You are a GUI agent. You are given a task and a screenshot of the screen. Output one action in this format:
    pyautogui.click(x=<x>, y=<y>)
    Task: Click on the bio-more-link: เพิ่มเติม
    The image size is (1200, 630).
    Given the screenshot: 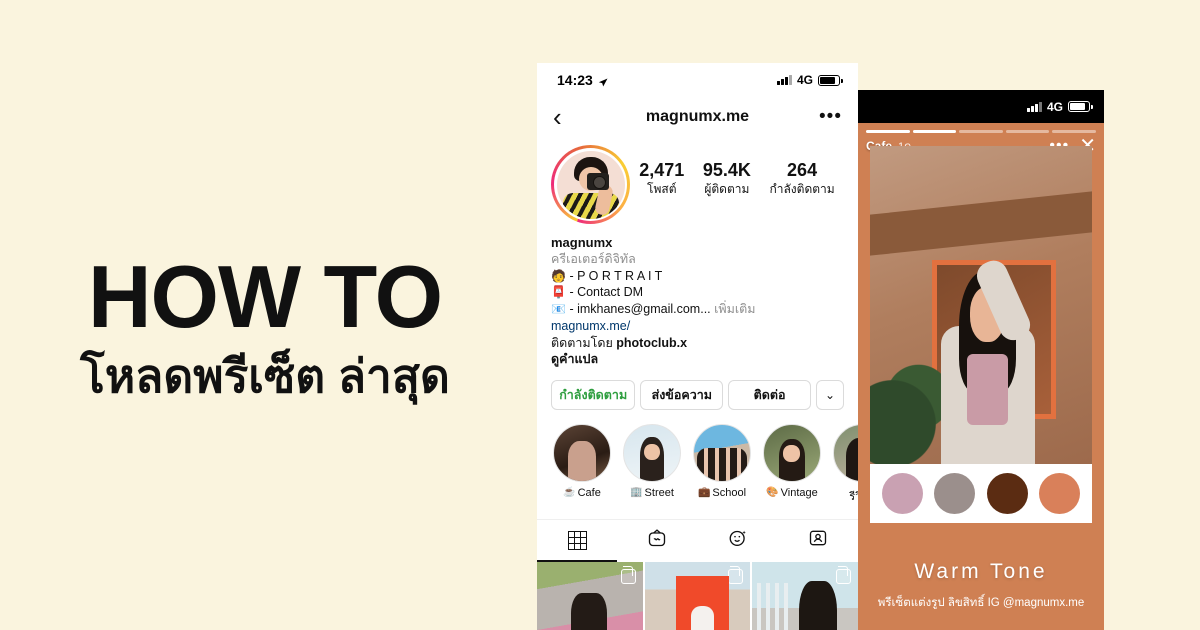 What is the action you would take?
    pyautogui.click(x=734, y=309)
    